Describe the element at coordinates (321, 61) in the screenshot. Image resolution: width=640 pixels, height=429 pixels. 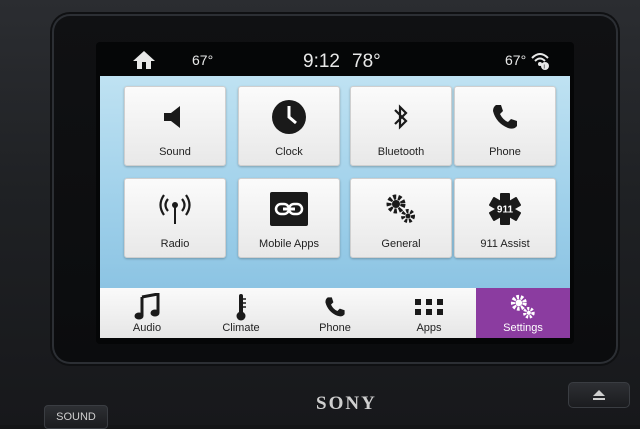
I see `clock-time: 9:12` at that location.